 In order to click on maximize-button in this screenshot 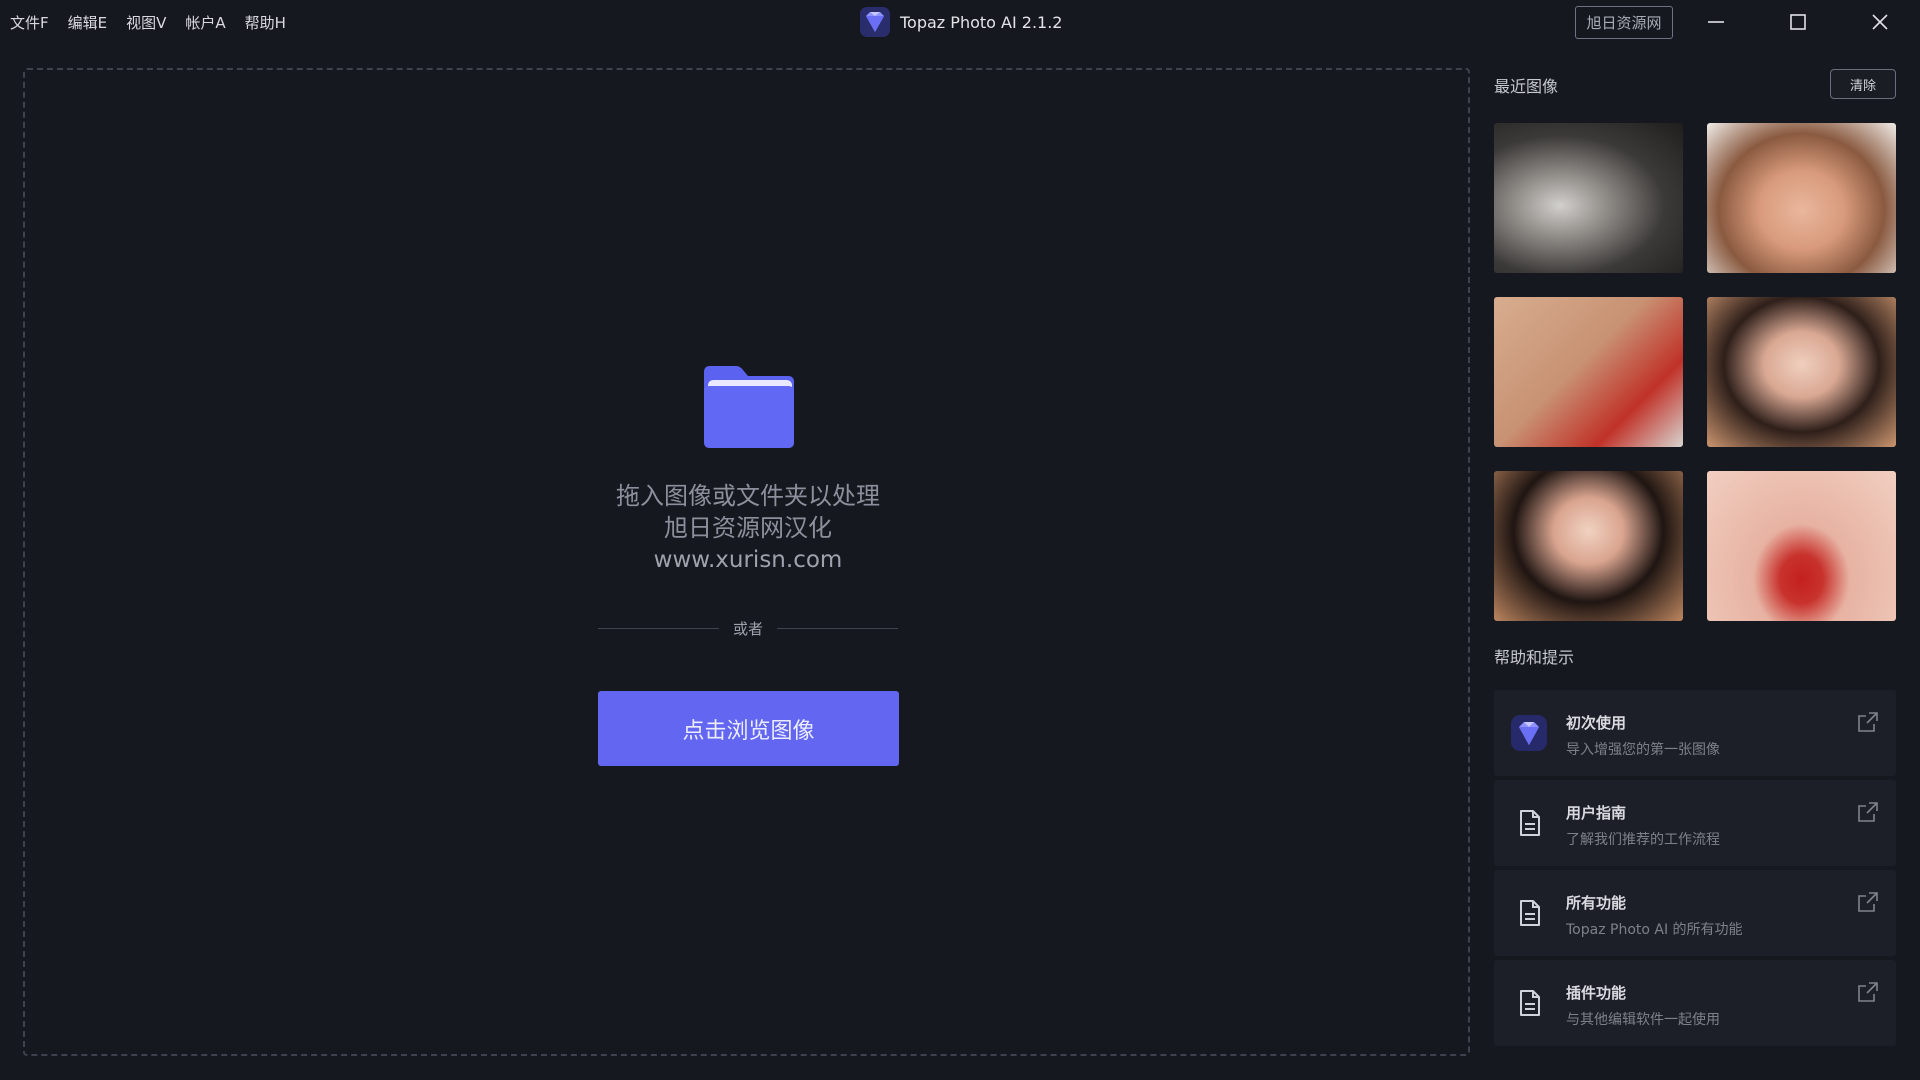, I will do `click(1798, 22)`.